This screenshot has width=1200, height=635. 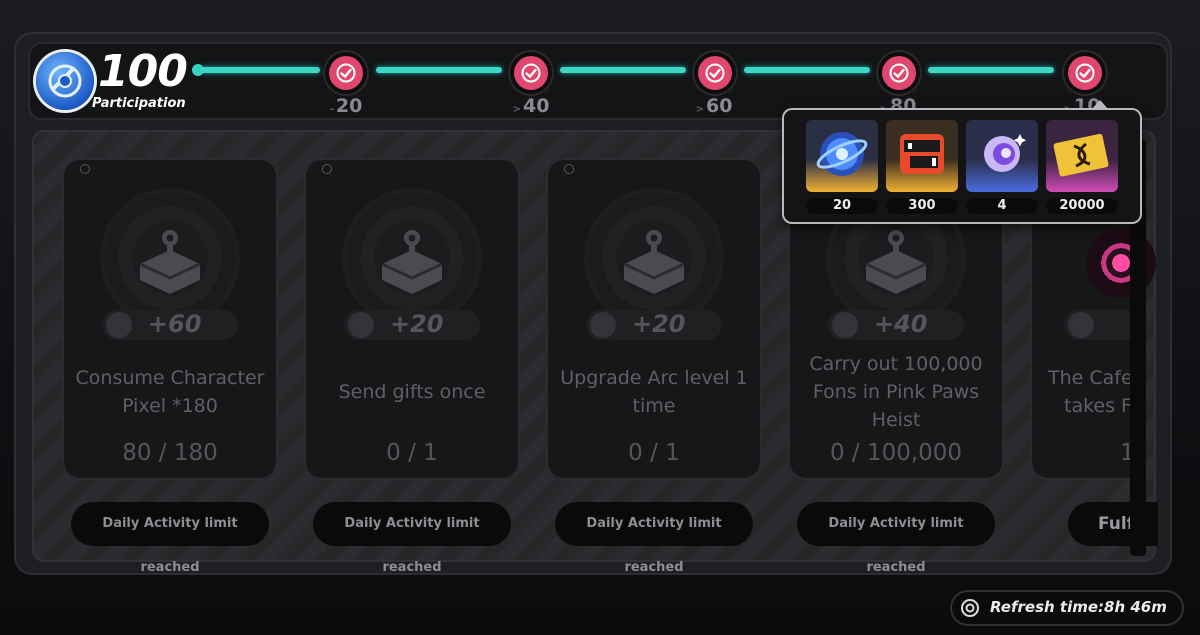 What do you see at coordinates (896, 453) in the screenshot?
I see `task-progress: 0 / 100,000` at bounding box center [896, 453].